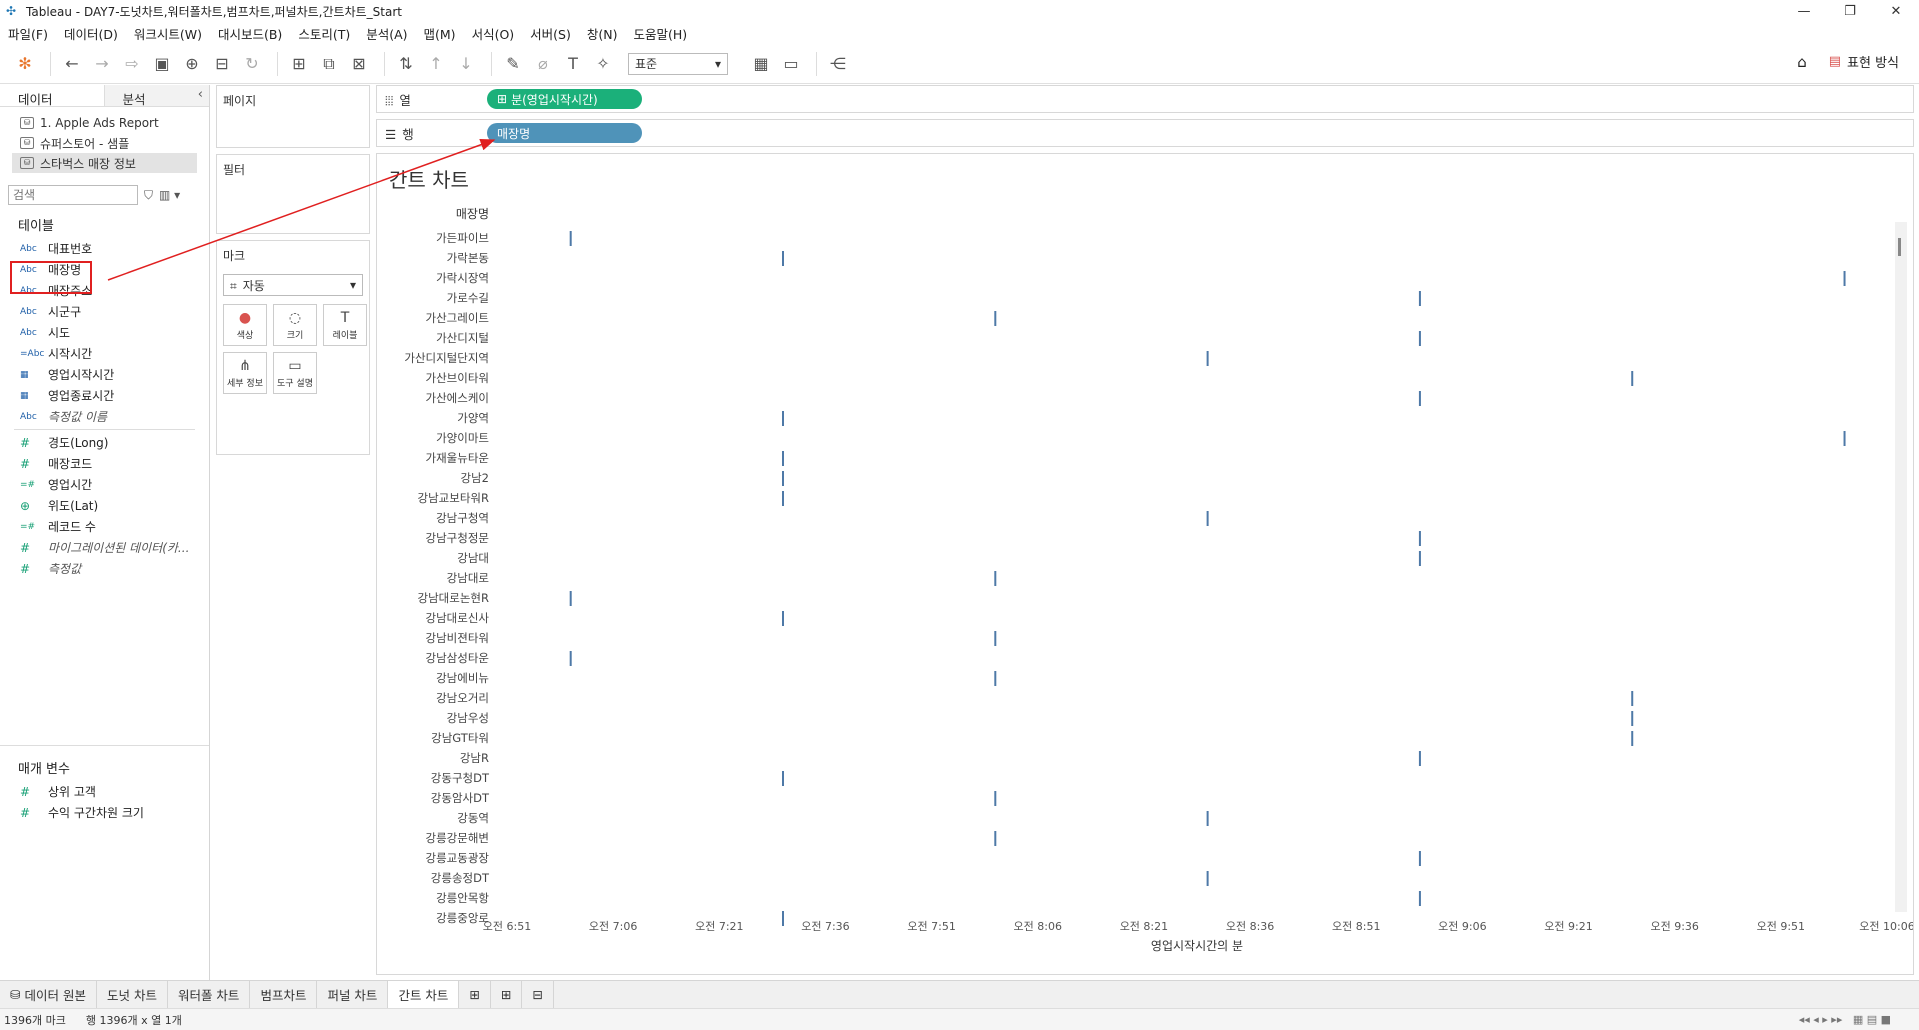 This screenshot has height=1030, width=1919. Describe the element at coordinates (148, 195) in the screenshot. I see `filter-icon: ⛉` at that location.